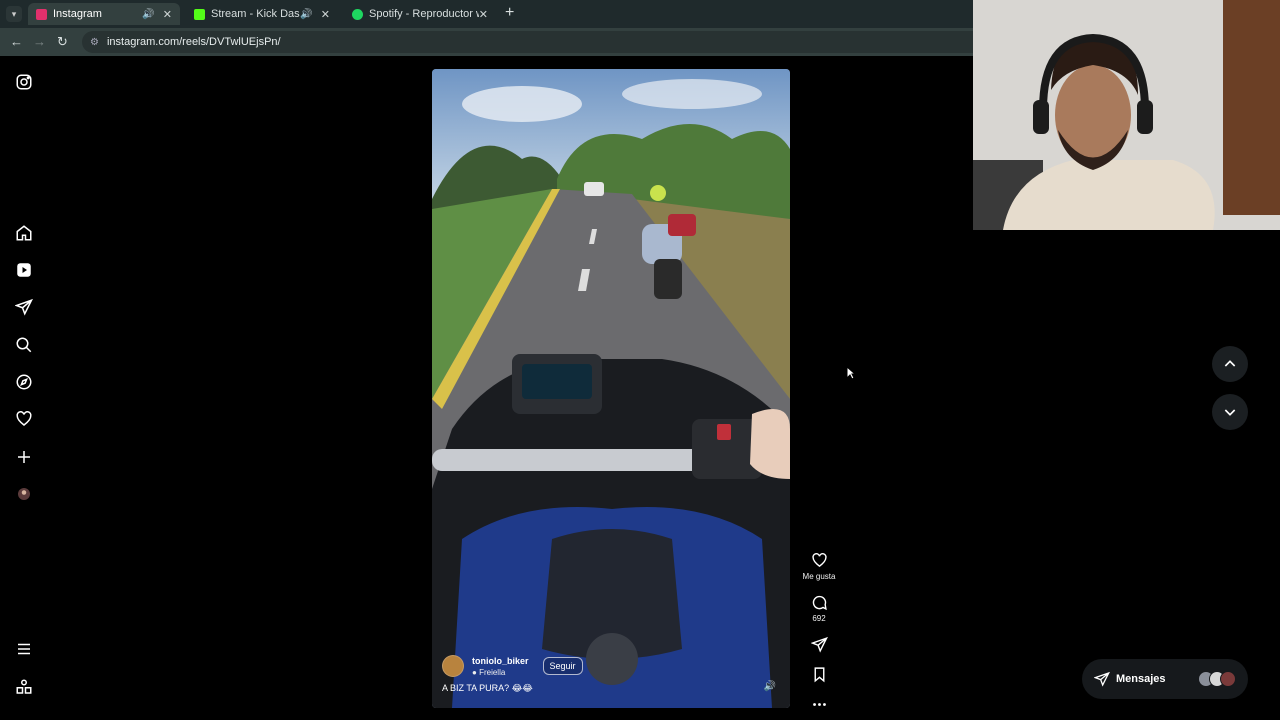 The height and width of the screenshot is (720, 1280). I want to click on messages-button: Mensajes, so click(1165, 679).